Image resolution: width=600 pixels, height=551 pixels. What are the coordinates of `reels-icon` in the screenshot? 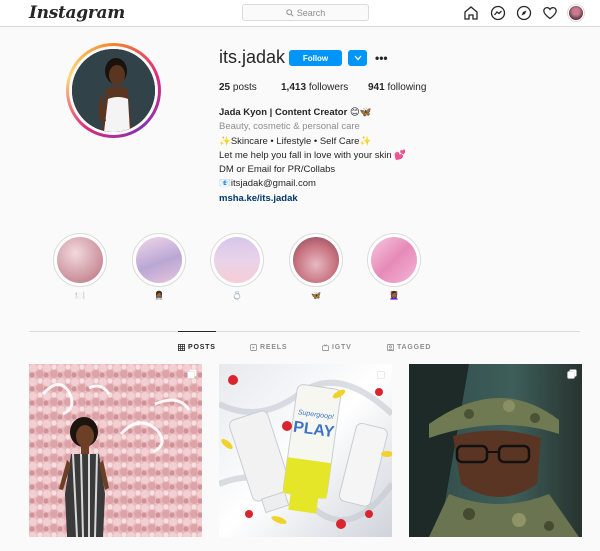 It's located at (253, 347).